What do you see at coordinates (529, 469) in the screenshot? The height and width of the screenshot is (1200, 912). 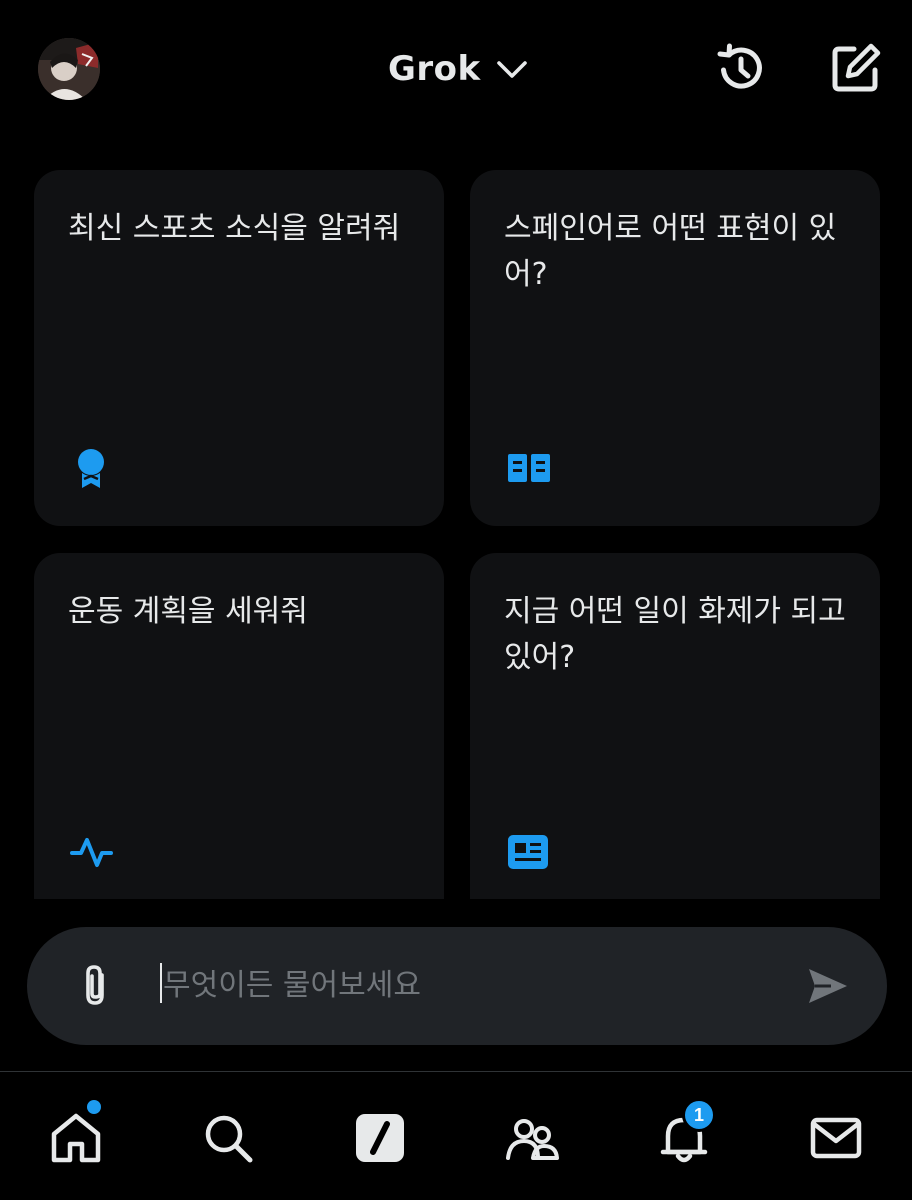 I see `book-icon` at bounding box center [529, 469].